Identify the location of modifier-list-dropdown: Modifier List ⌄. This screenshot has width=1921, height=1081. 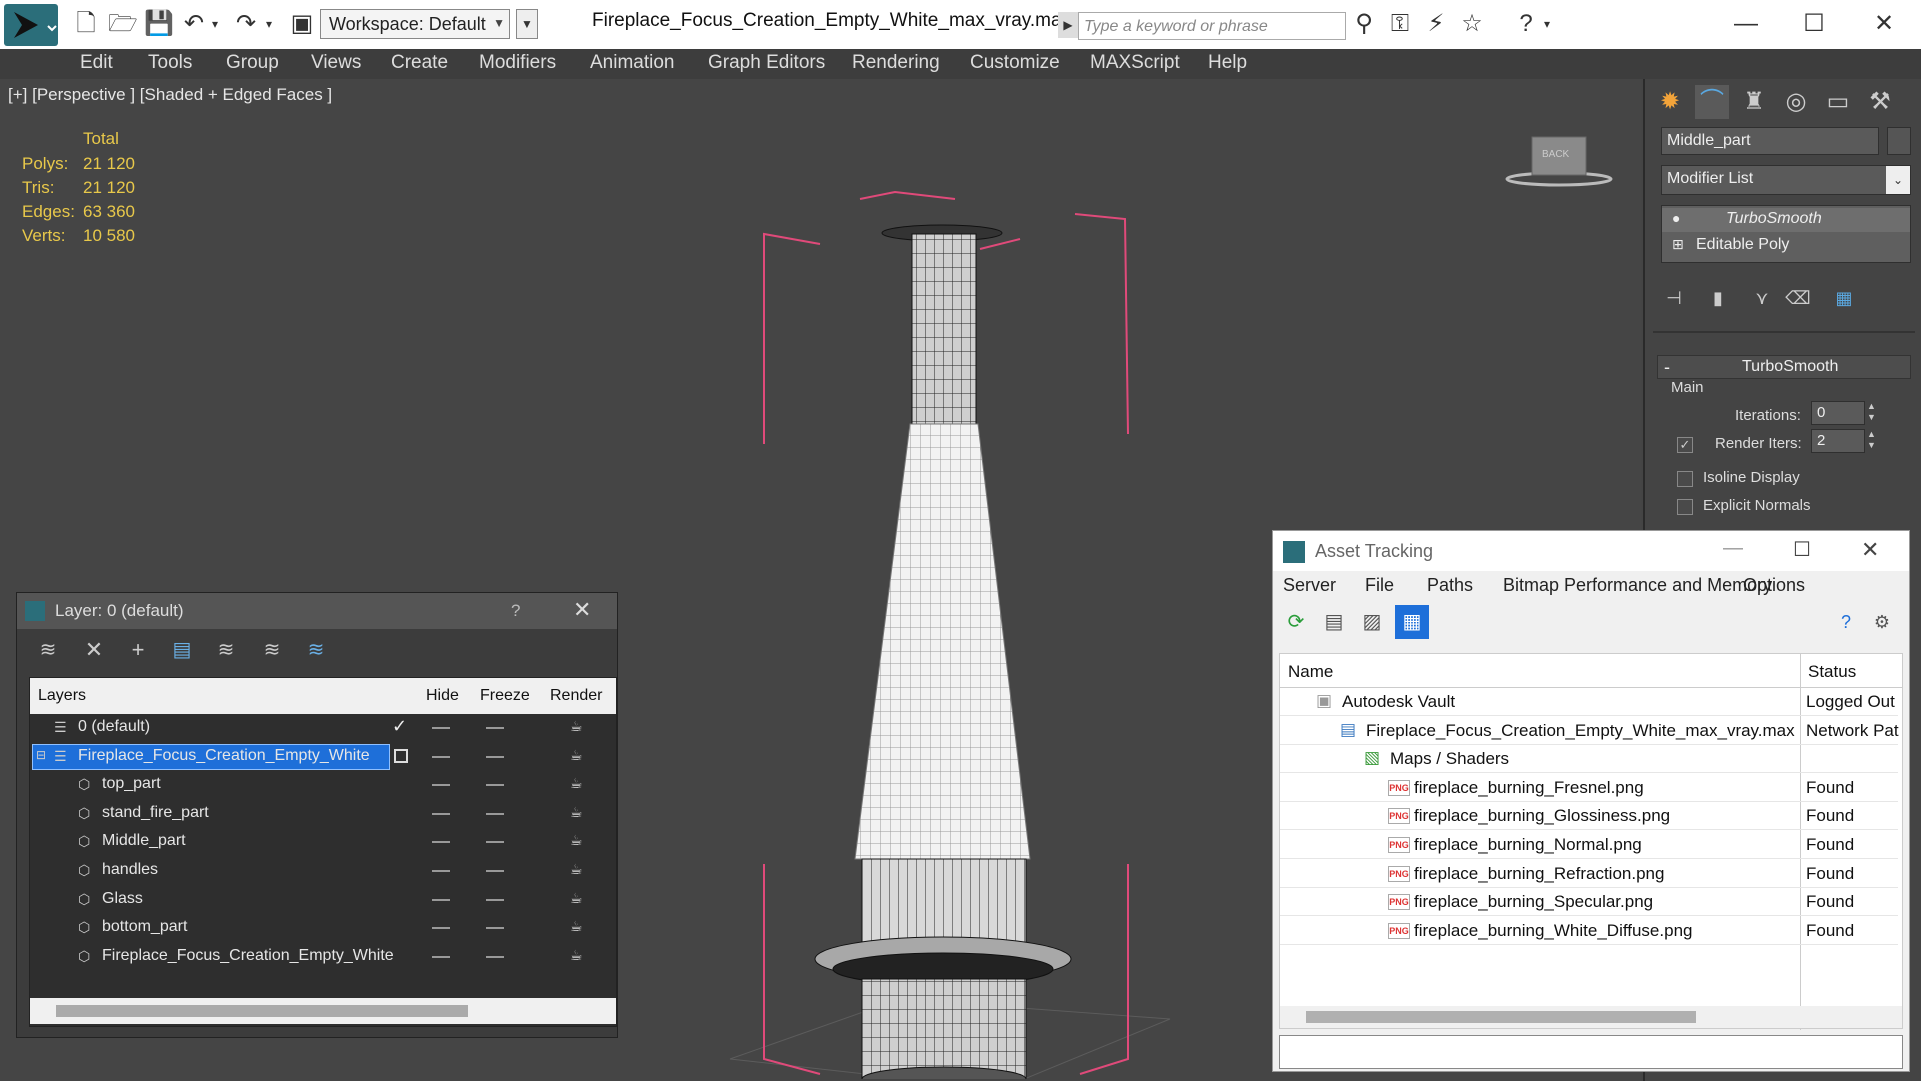
(1786, 180).